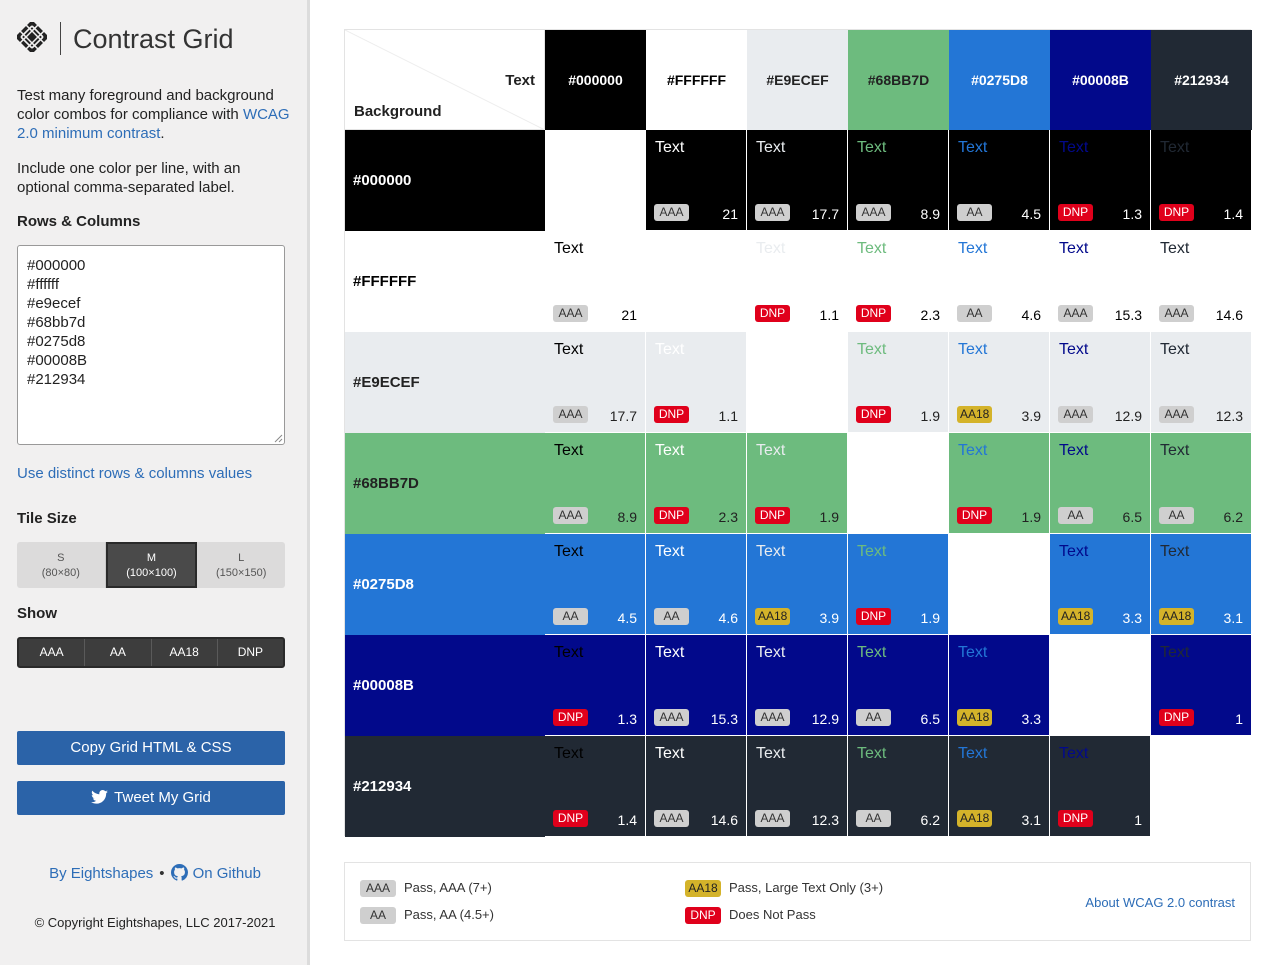 The width and height of the screenshot is (1287, 965). I want to click on contrast-tile: Text AA18 3.1, so click(1201, 584).